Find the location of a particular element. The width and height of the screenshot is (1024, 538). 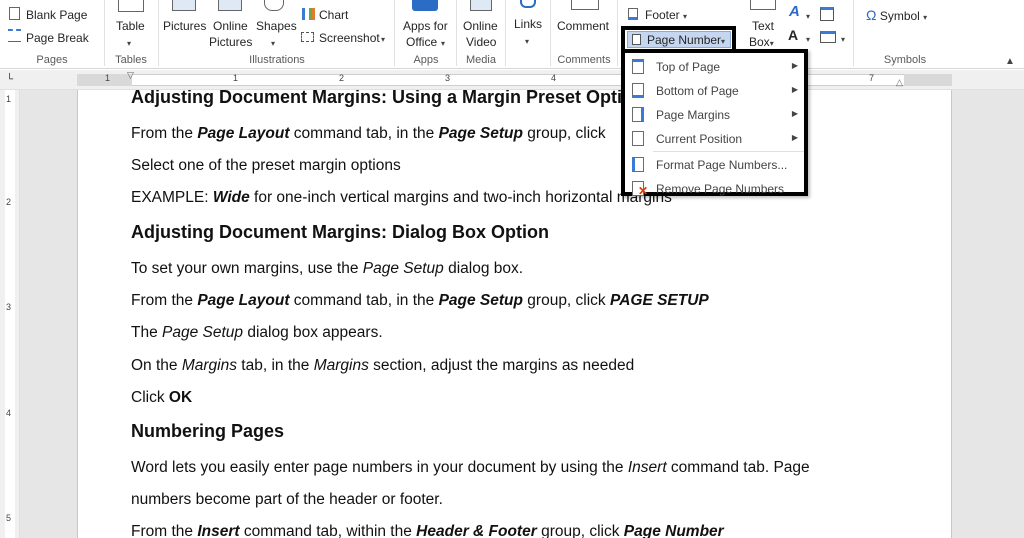

ruler-right-margin is located at coordinates (928, 80).